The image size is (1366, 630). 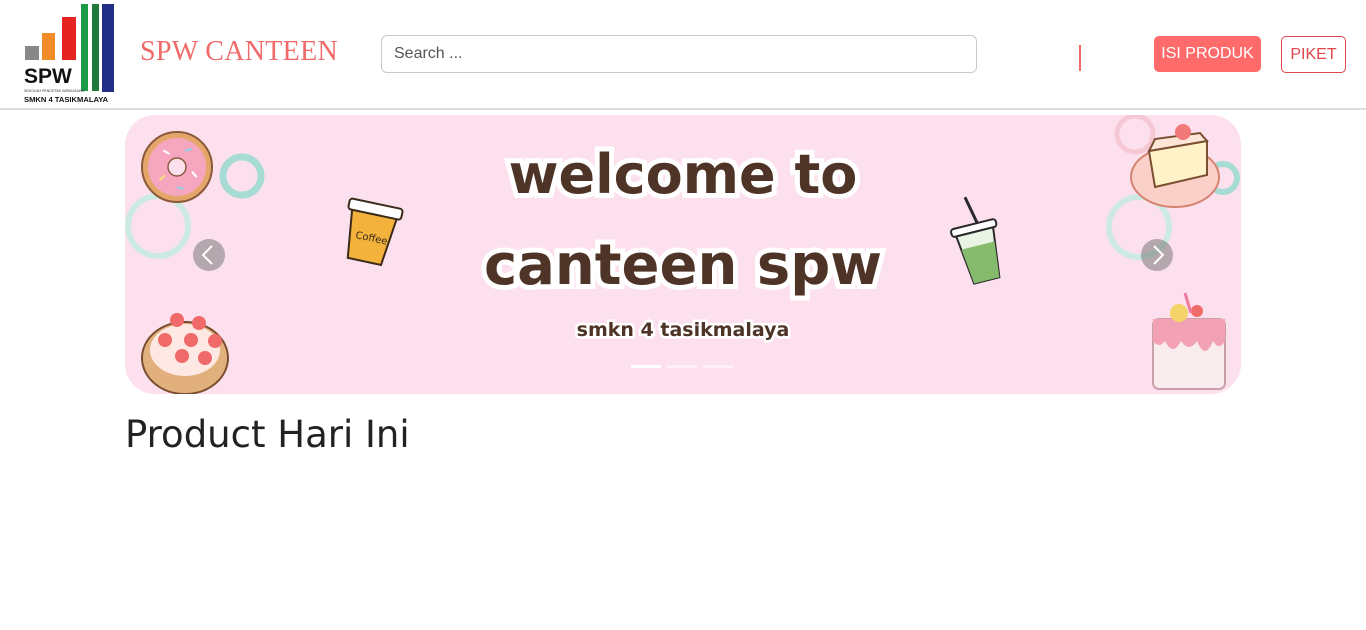 I want to click on carousel-next-button, so click(x=1157, y=255).